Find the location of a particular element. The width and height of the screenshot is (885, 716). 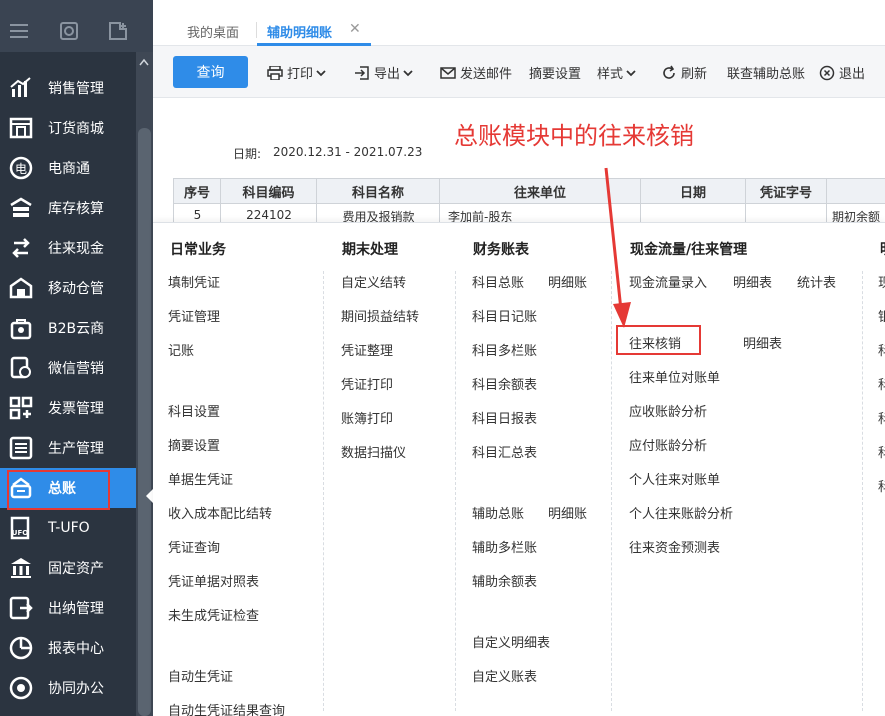

exchange-icon is located at coordinates (21, 248).